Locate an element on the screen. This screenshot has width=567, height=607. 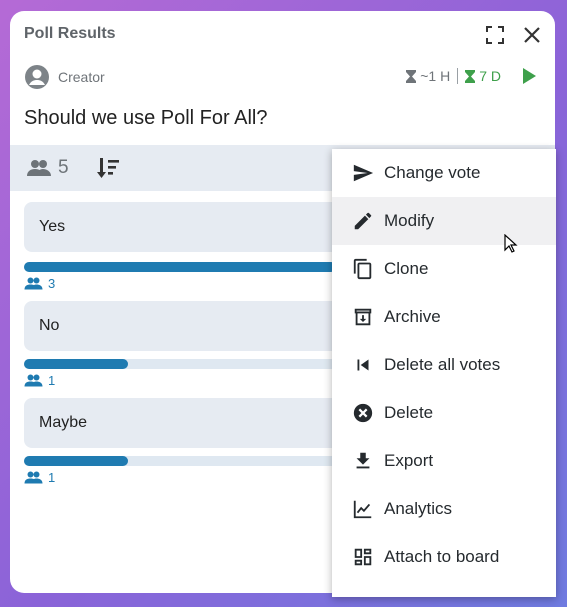
menu-item-label: Delete is located at coordinates (409, 412).